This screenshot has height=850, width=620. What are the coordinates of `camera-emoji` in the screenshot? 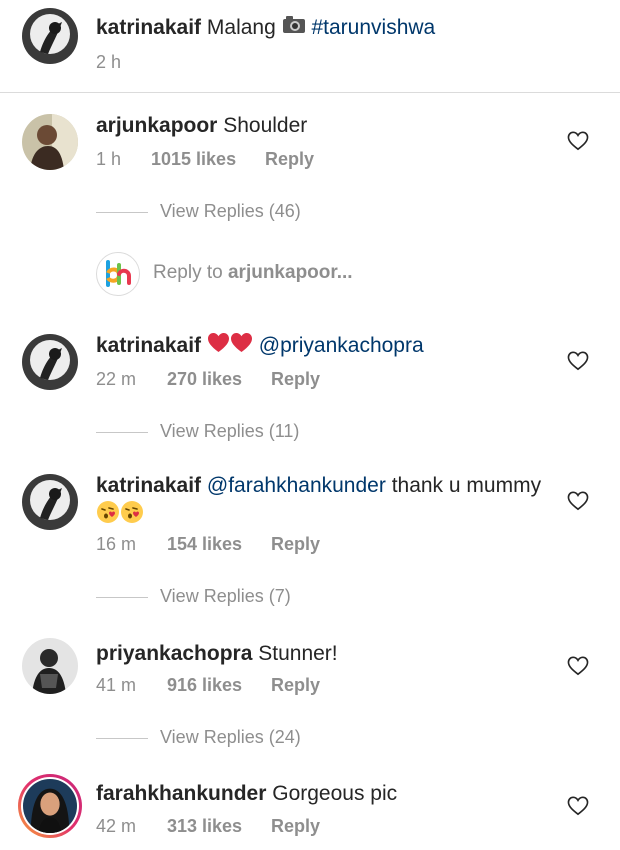 It's located at (294, 28).